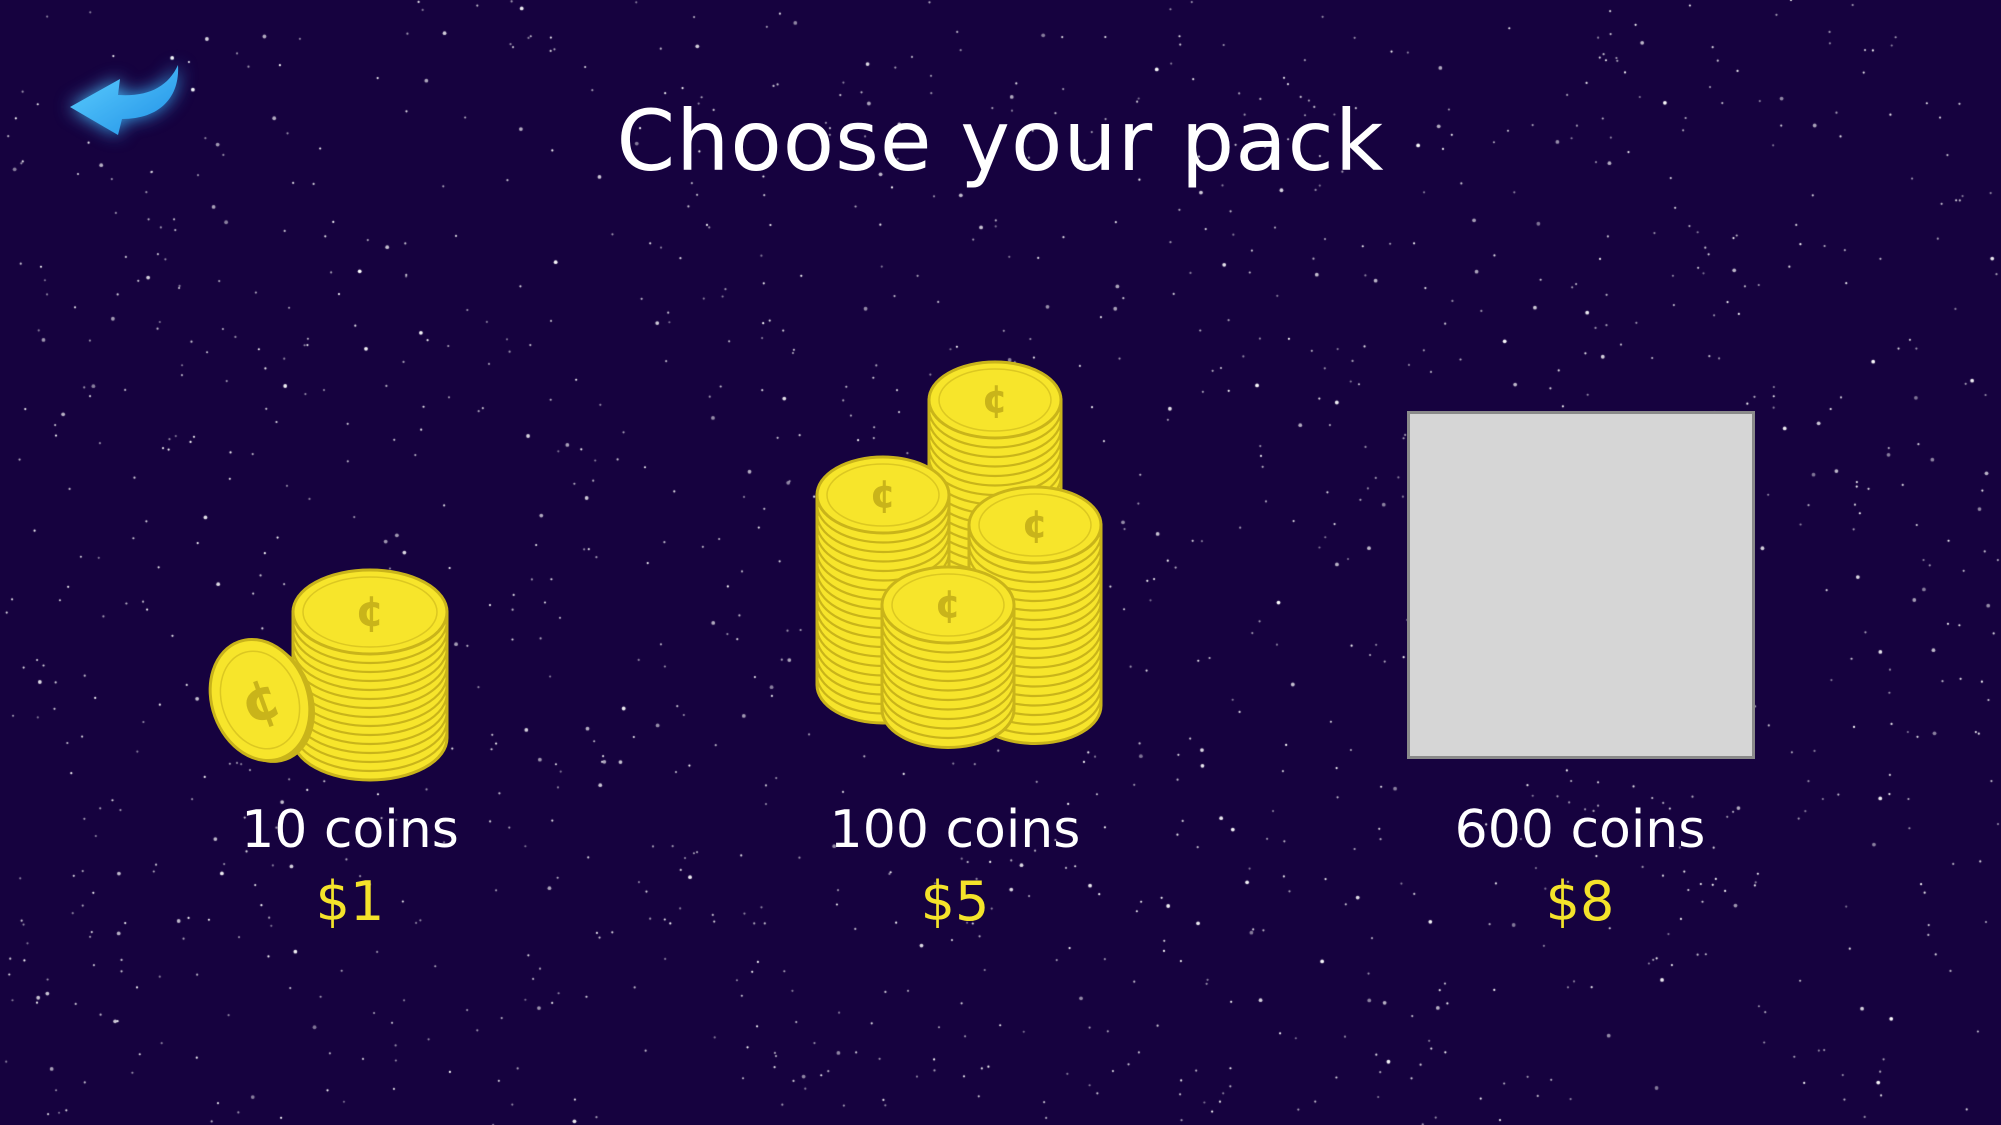  Describe the element at coordinates (350, 901) in the screenshot. I see `pack-price-label: $1` at that location.